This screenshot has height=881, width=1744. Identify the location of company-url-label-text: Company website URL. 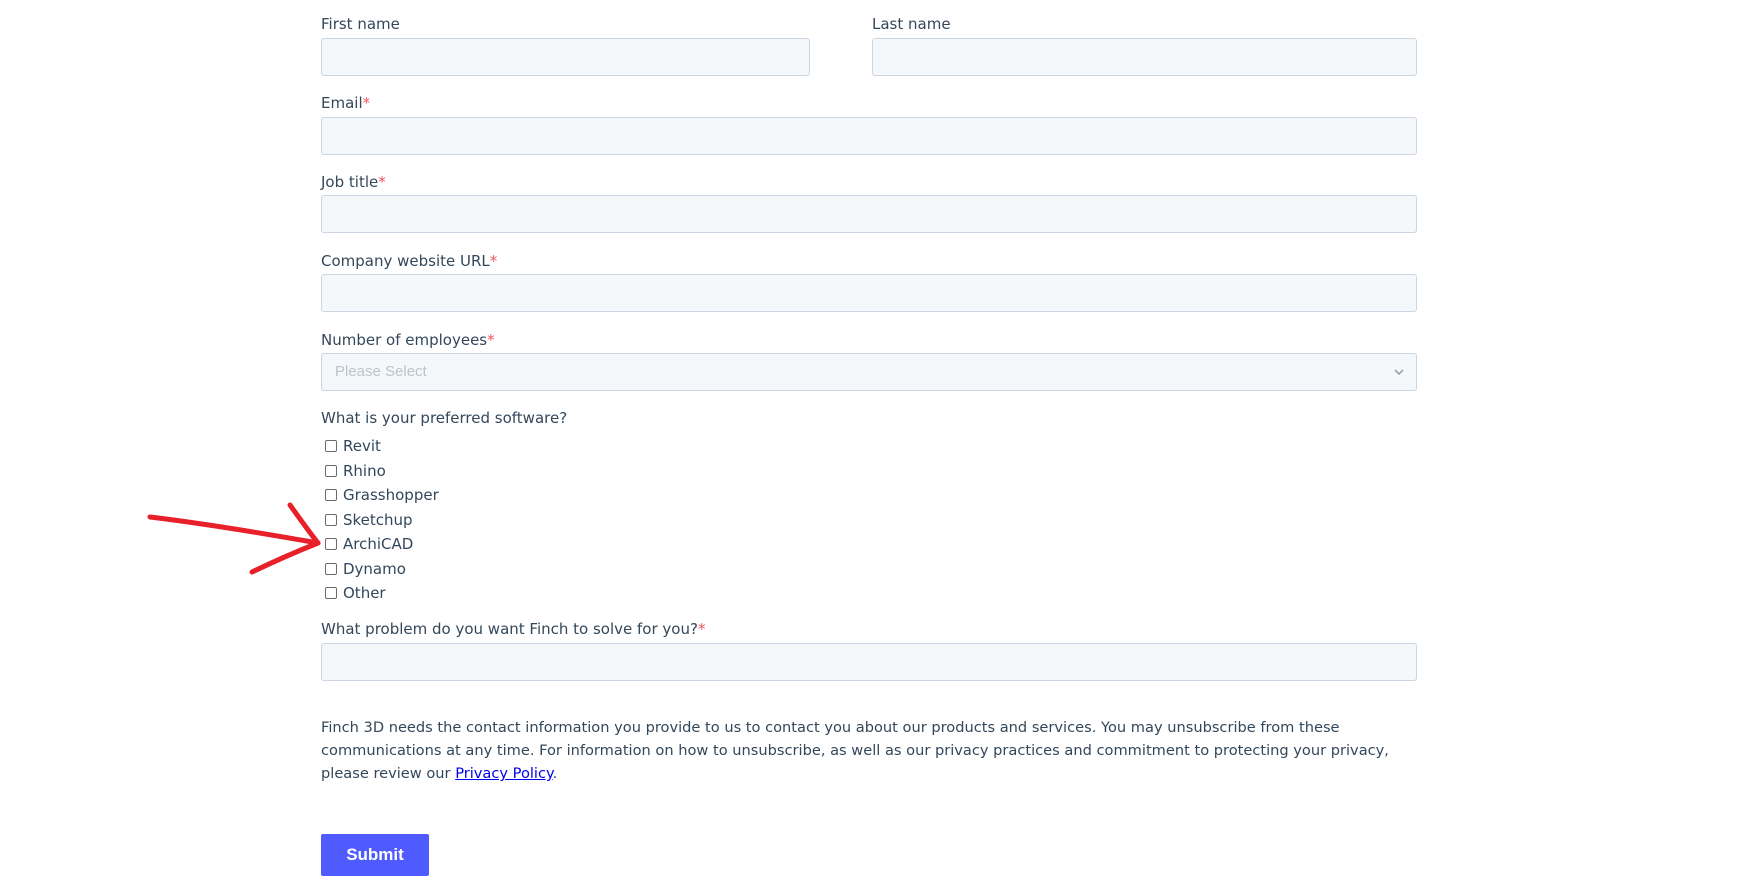
(405, 261).